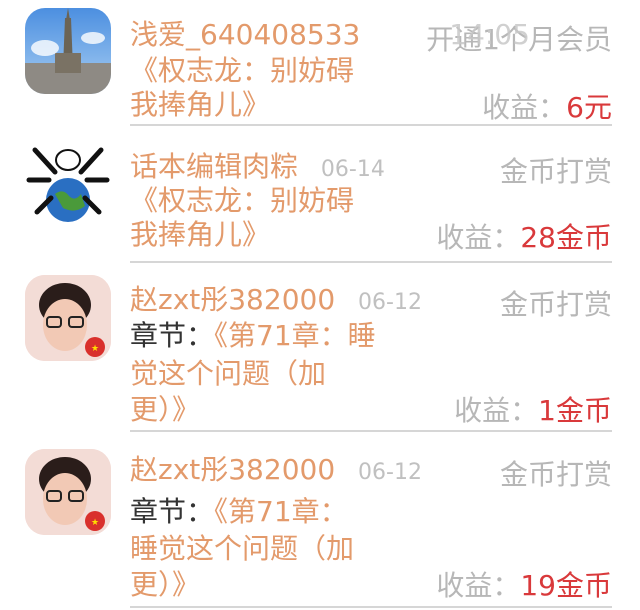 The width and height of the screenshot is (640, 610). What do you see at coordinates (566, 237) in the screenshot?
I see `earnings-value: 28金币` at bounding box center [566, 237].